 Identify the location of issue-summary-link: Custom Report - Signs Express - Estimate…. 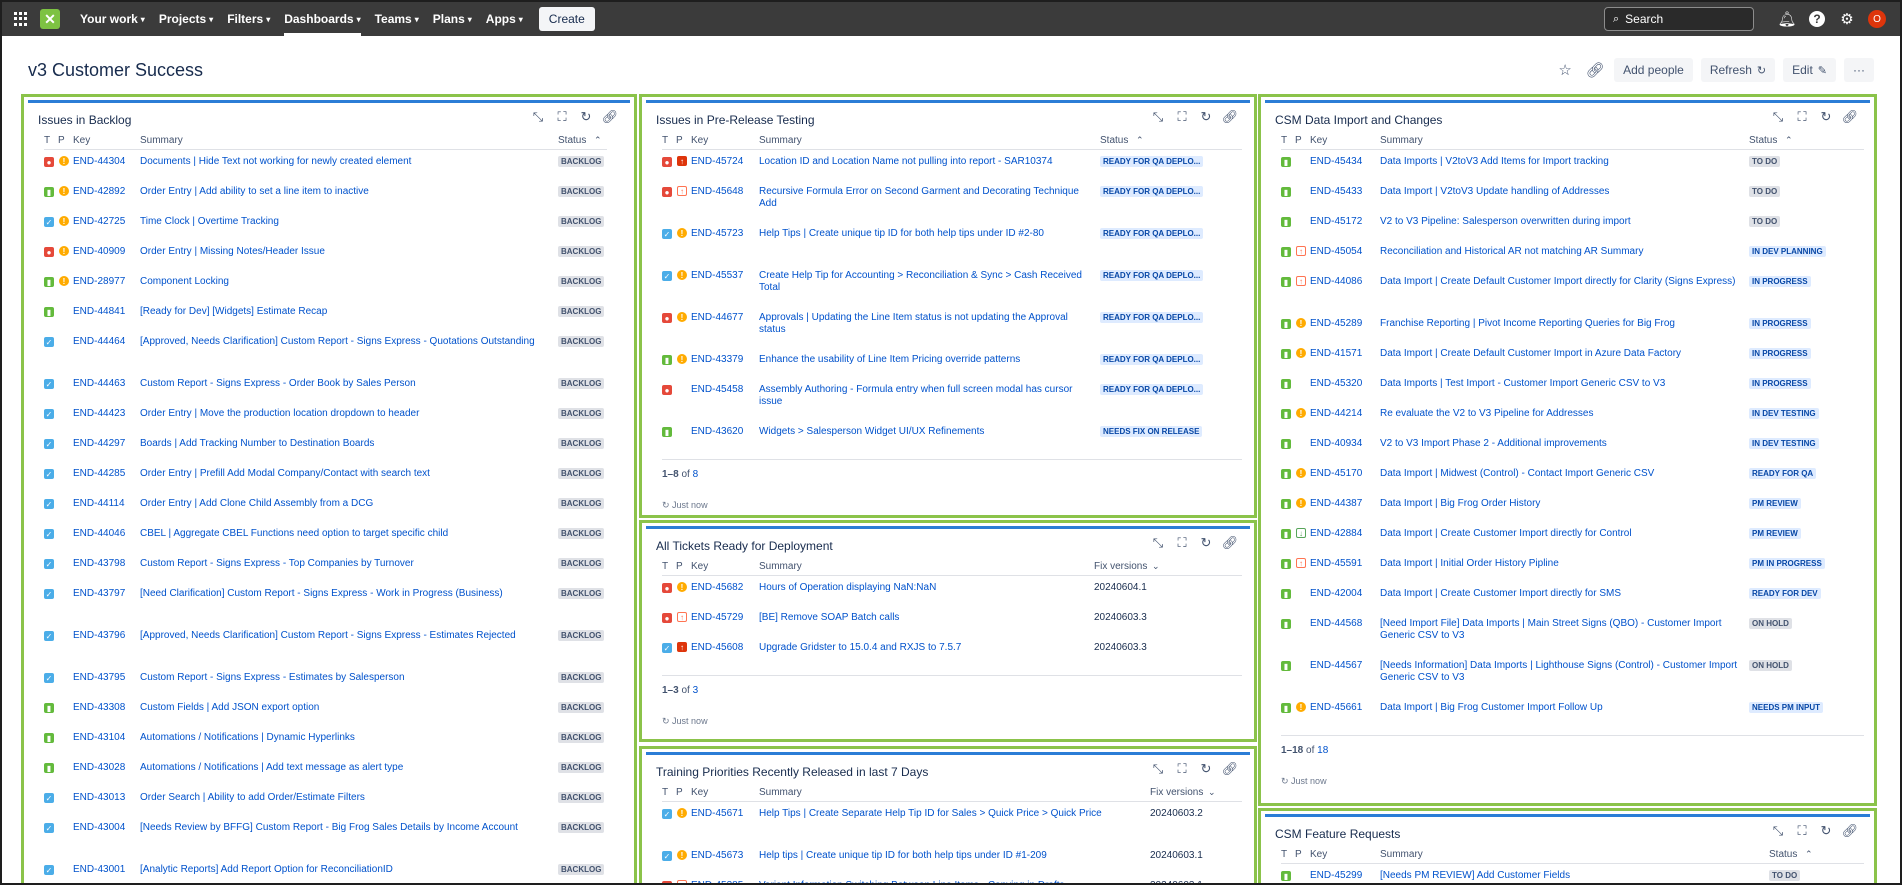
(340, 678).